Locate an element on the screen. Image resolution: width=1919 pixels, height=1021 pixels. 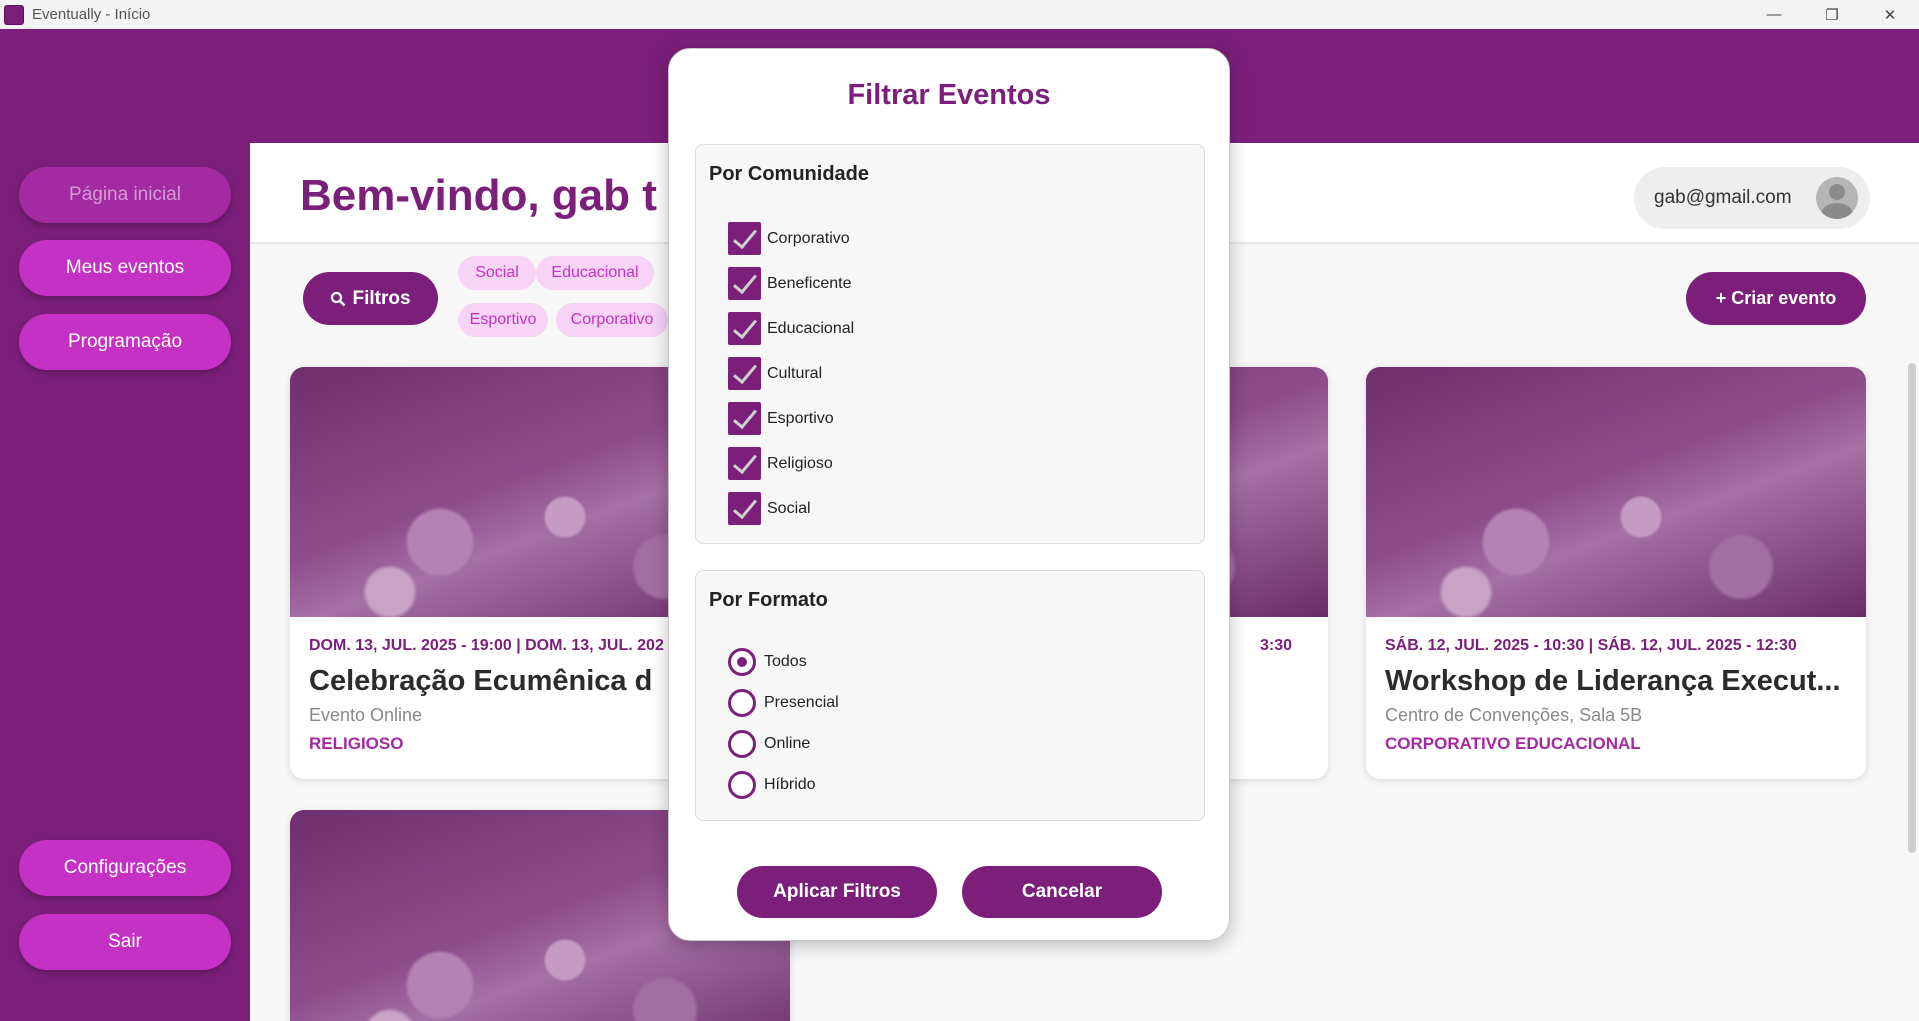
checkbox-beneficente: Beneficente is located at coordinates (790, 283).